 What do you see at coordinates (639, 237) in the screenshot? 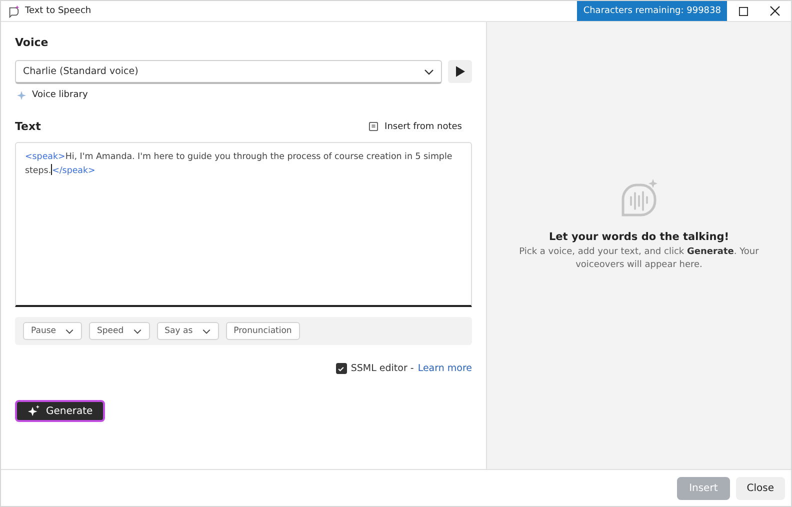
I see `empty-state-title: Let your words do the talking!` at bounding box center [639, 237].